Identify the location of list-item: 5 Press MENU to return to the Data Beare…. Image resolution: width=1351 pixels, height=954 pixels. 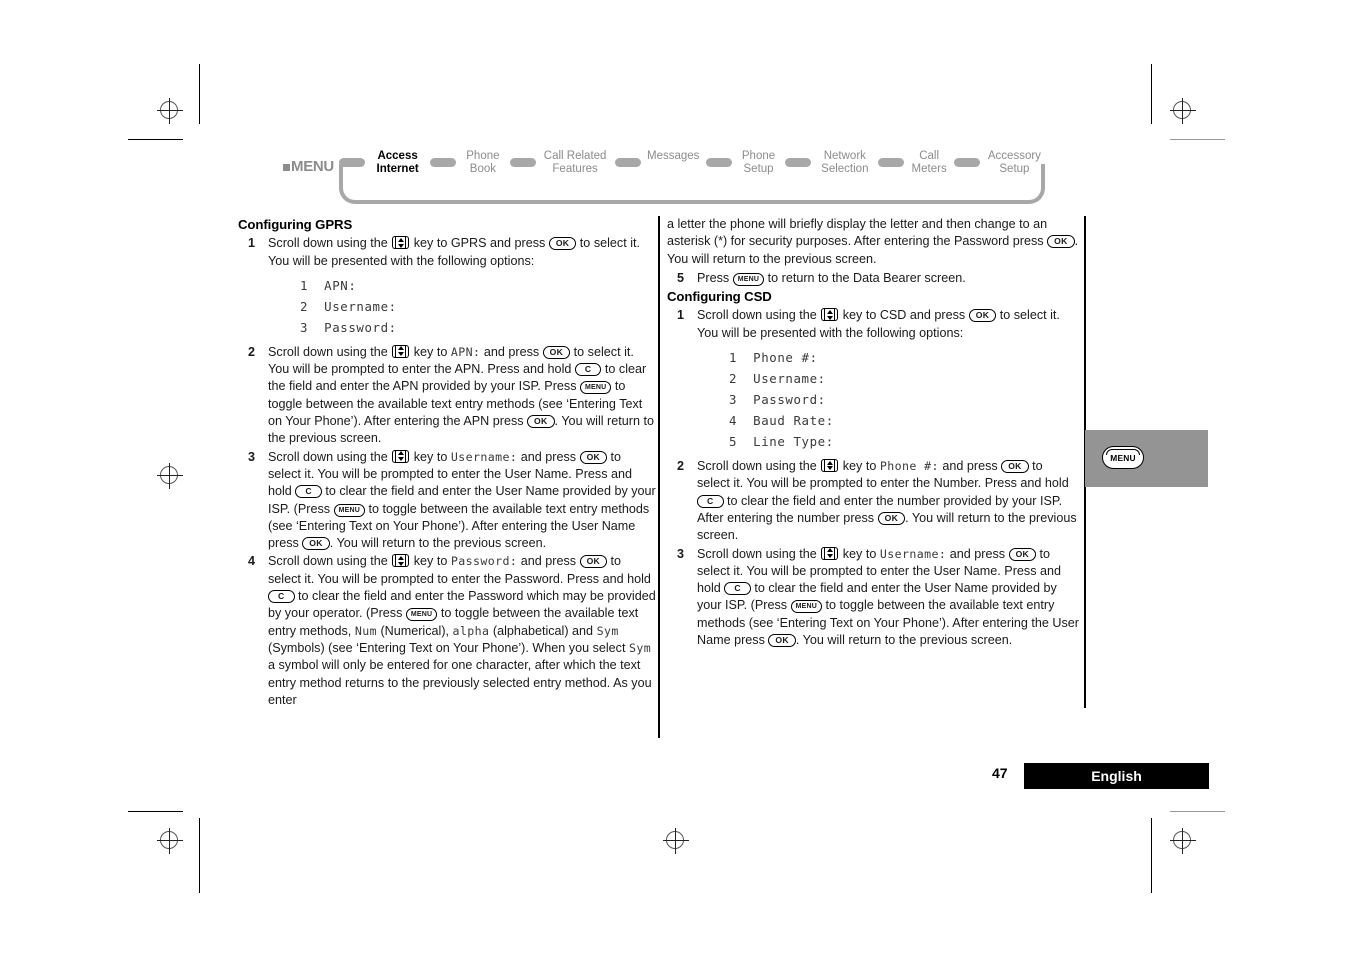
(873, 278).